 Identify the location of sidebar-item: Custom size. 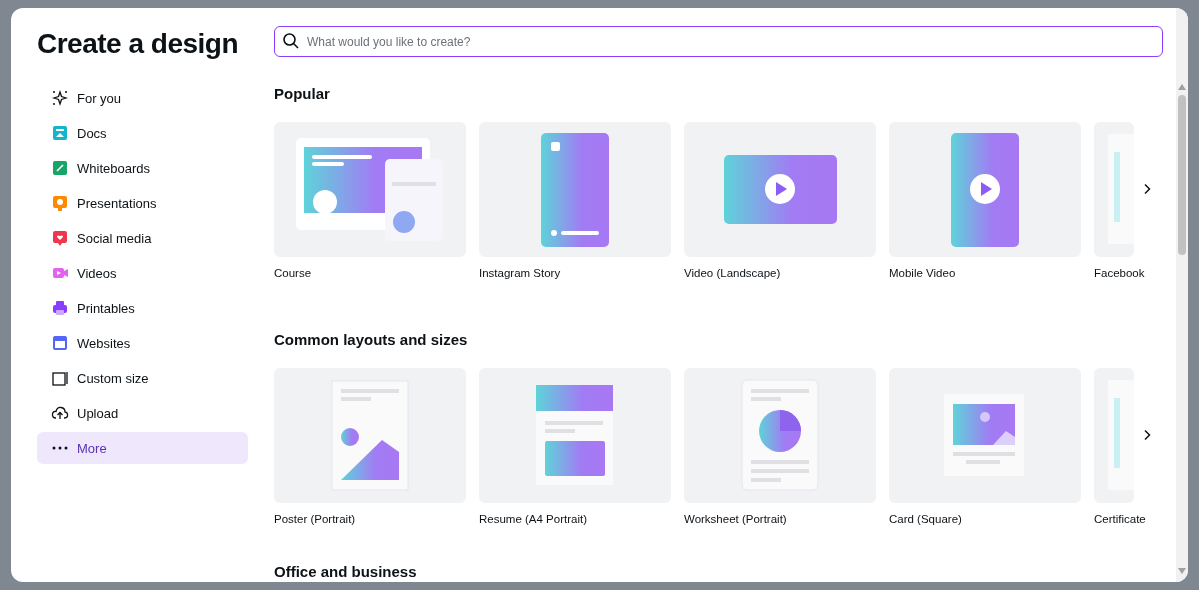
(142, 378).